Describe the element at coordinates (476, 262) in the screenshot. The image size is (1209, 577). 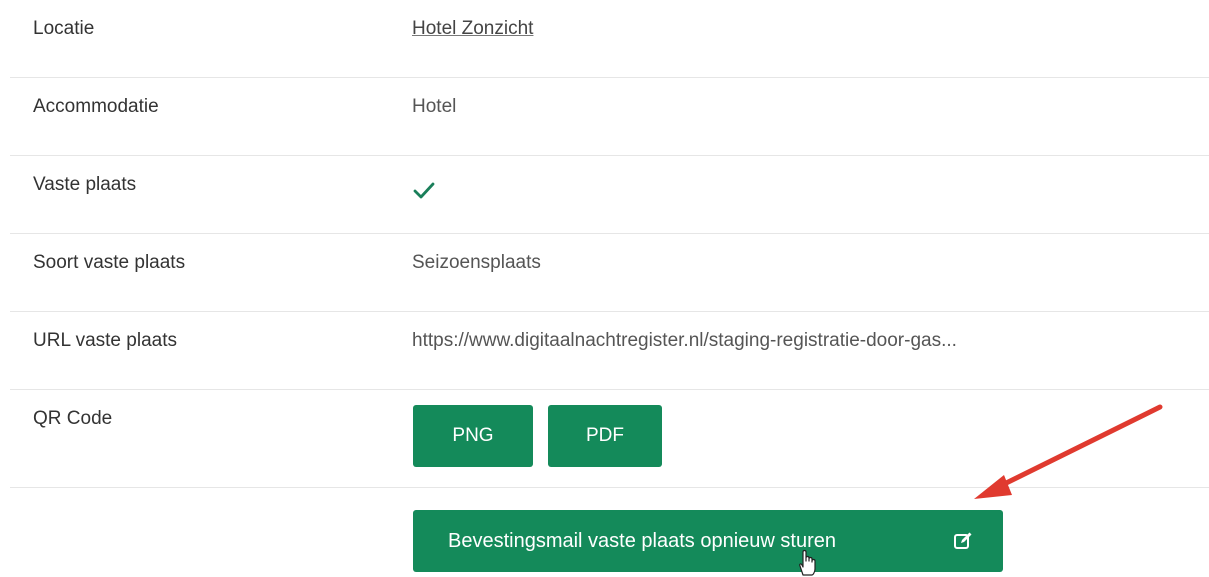
I see `value-soort-vaste-plaats: Seizoensplaats` at that location.